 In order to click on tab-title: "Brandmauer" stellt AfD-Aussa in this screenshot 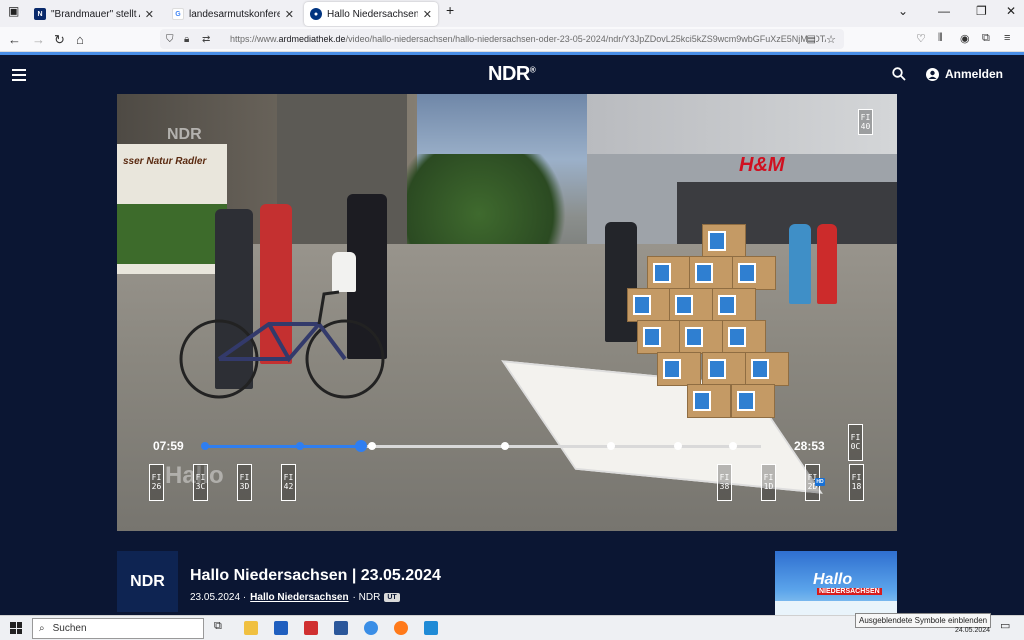, I will do `click(95, 14)`.